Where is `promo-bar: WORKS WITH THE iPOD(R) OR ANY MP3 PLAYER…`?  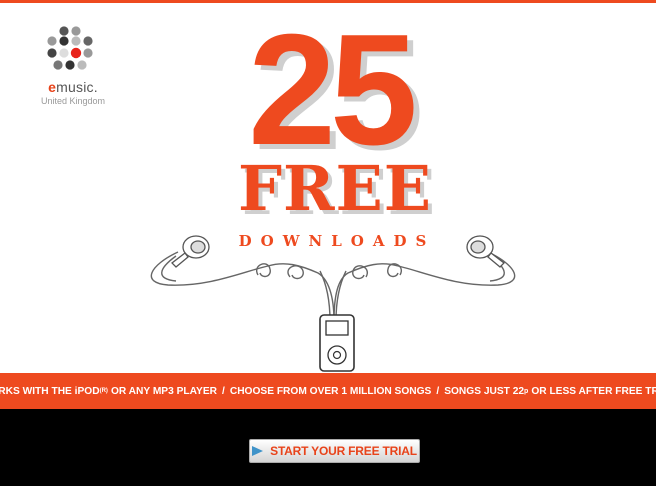
promo-bar: WORKS WITH THE iPOD(R) OR ANY MP3 PLAYER… is located at coordinates (328, 391).